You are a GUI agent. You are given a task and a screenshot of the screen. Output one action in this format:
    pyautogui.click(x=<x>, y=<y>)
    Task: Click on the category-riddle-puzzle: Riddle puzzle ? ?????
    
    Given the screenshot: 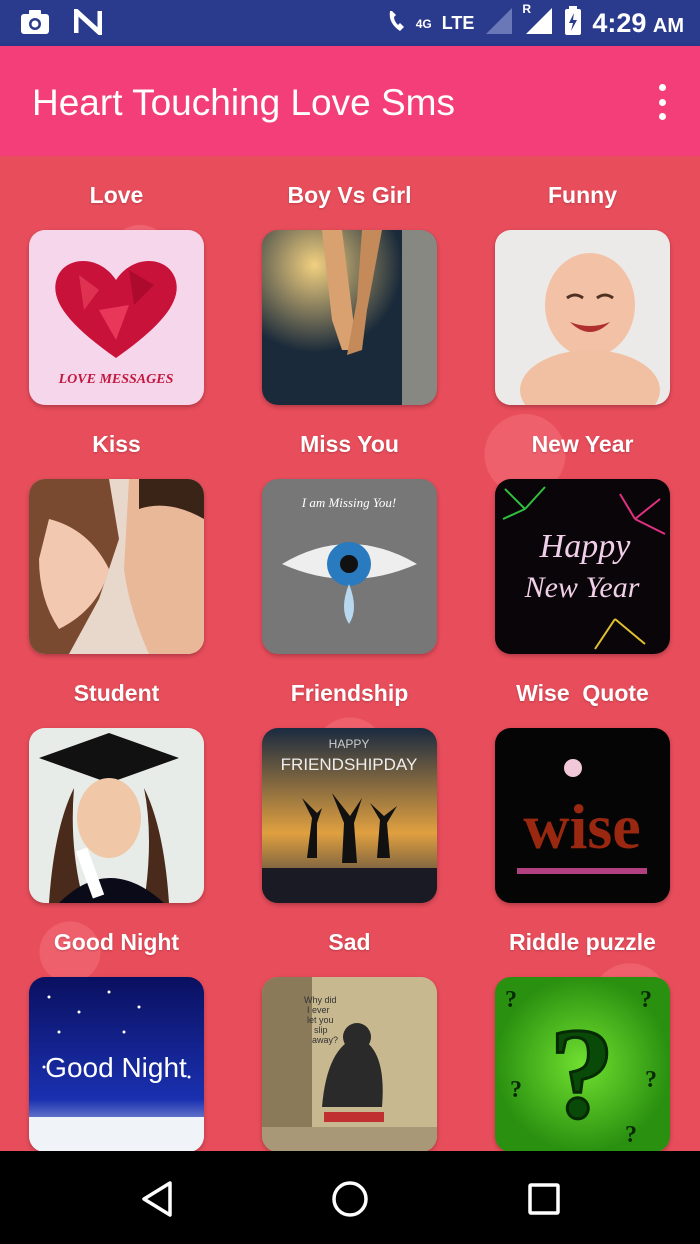 What is the action you would take?
    pyautogui.click(x=582, y=1038)
    